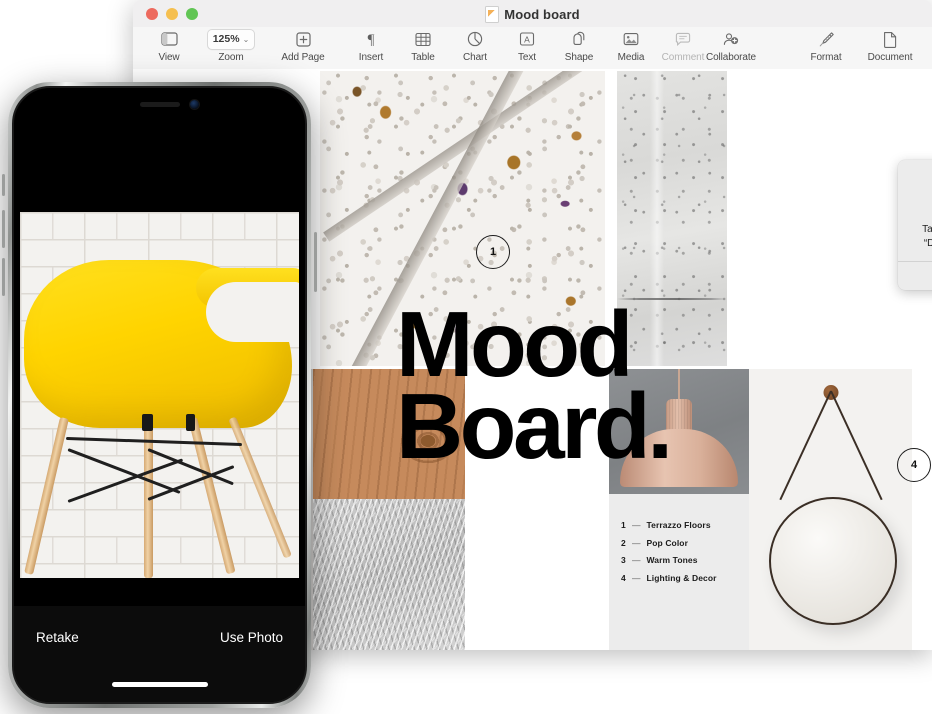  Describe the element at coordinates (927, 243) in the screenshot. I see `popover-message-line-2: “Derek’s iPhone”` at that location.